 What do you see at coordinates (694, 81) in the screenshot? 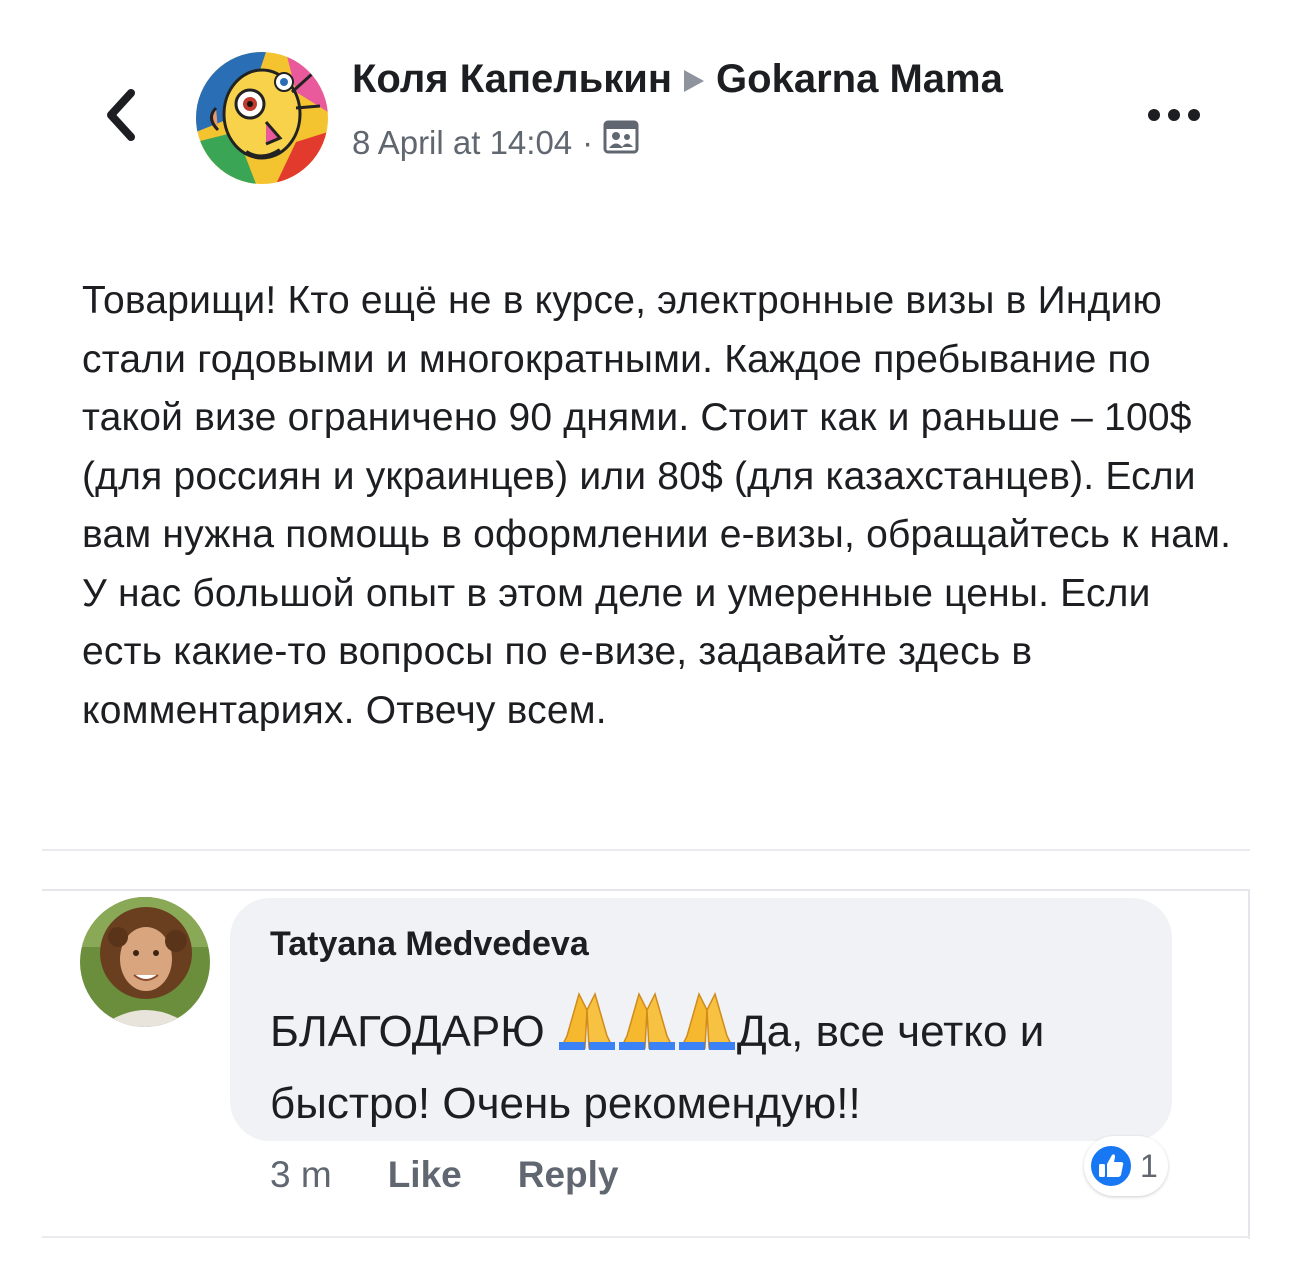
I see `arrow-right-icon` at bounding box center [694, 81].